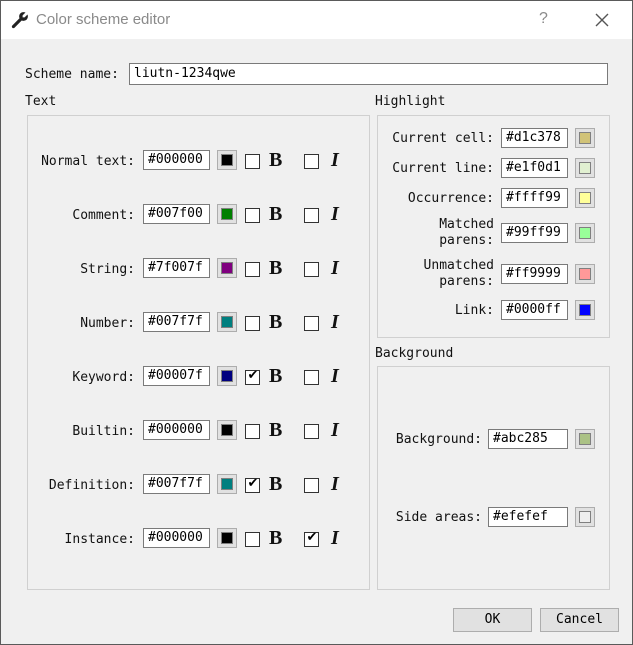 The width and height of the screenshot is (633, 645). I want to click on matched-parens-label-line2: parens:, so click(466, 240).